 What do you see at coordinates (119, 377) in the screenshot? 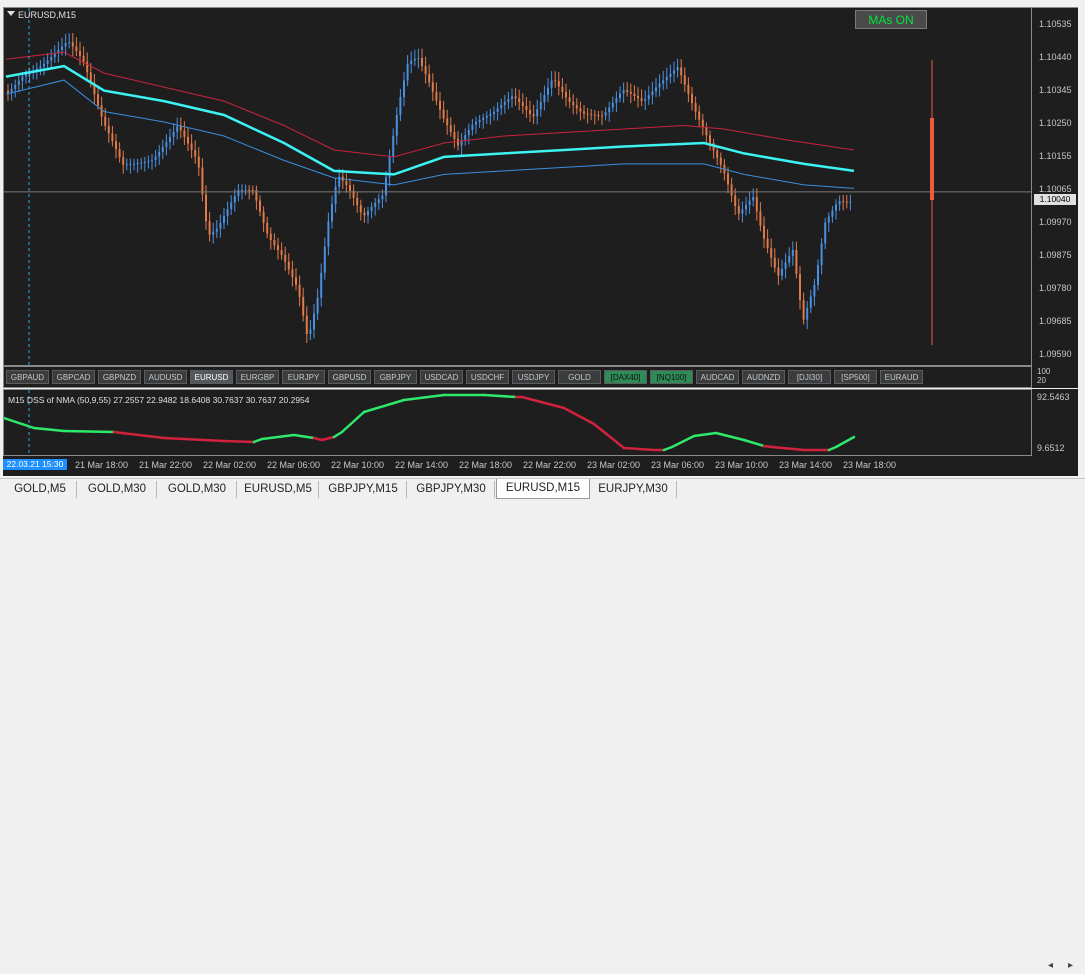
I see `symbol-button-gbpnzd: GBPNZD` at bounding box center [119, 377].